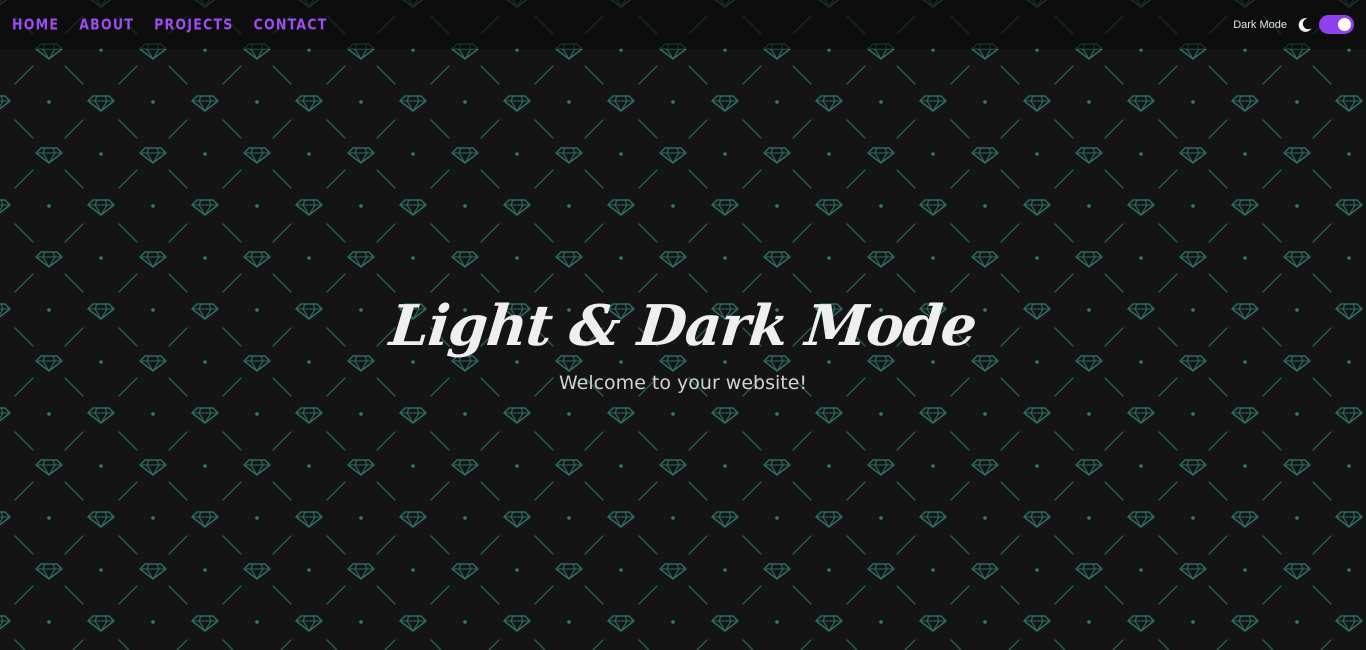 This screenshot has height=650, width=1366. Describe the element at coordinates (683, 24) in the screenshot. I see `top-navbar: HOME ABOUT PROJECTS CONTACT Dark Mode` at that location.